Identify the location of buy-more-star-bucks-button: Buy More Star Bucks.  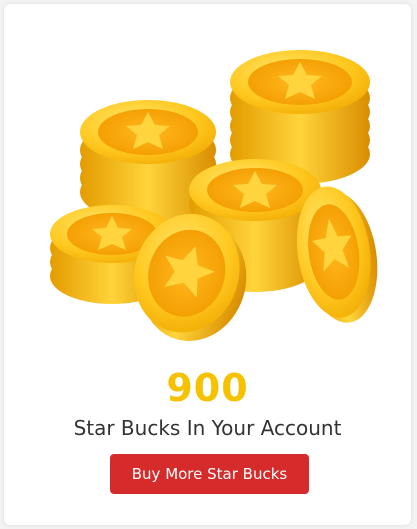
(209, 474).